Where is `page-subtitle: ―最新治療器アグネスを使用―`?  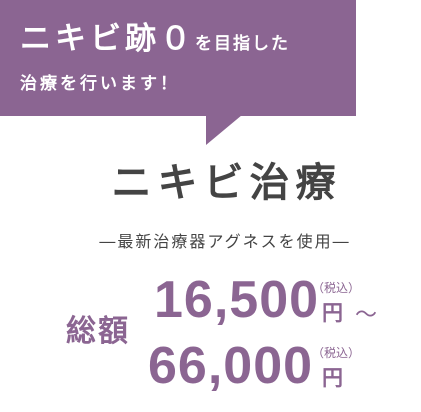 page-subtitle: ―最新治療器アグネスを使用― is located at coordinates (225, 241).